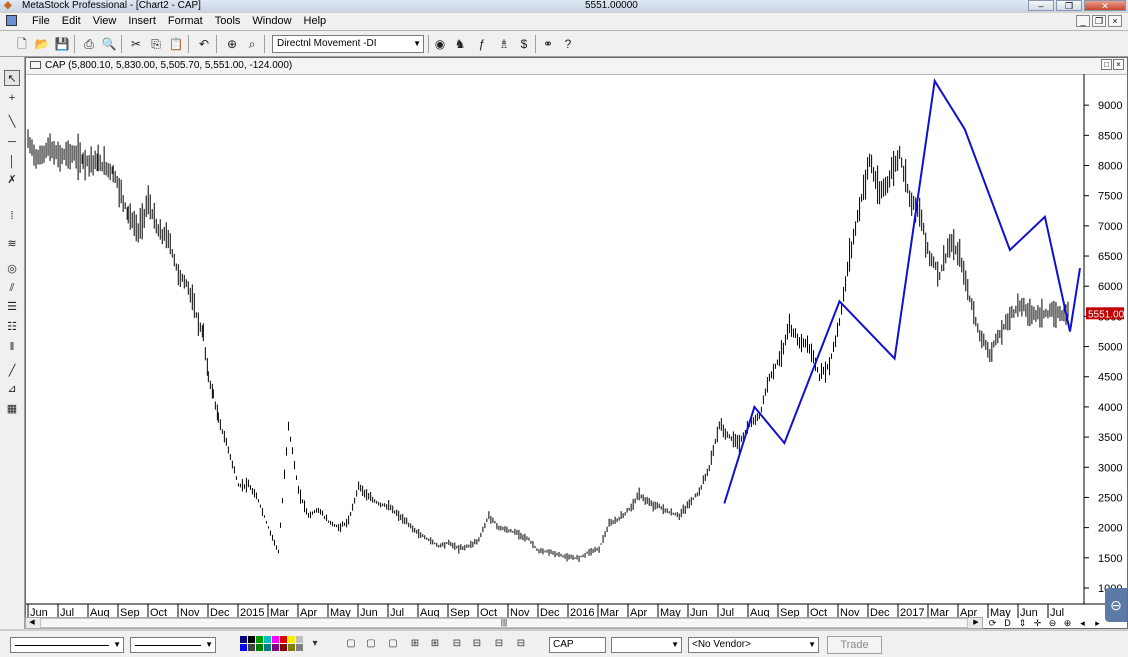  What do you see at coordinates (12, 269) in the screenshot?
I see `fibonacci-arcs-icon: ◎` at bounding box center [12, 269].